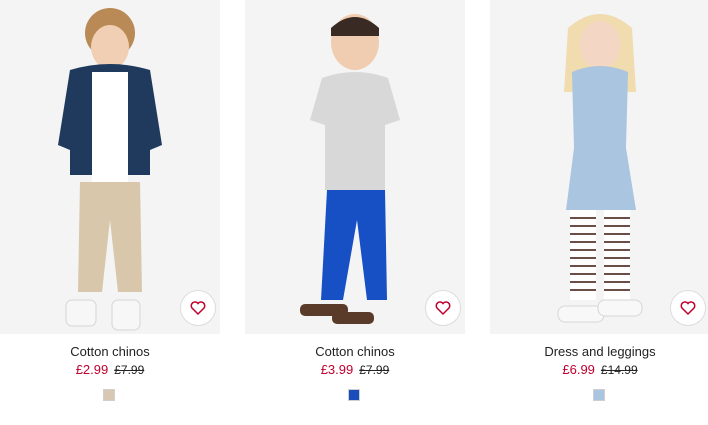  I want to click on sale-price: £3.99, so click(337, 369).